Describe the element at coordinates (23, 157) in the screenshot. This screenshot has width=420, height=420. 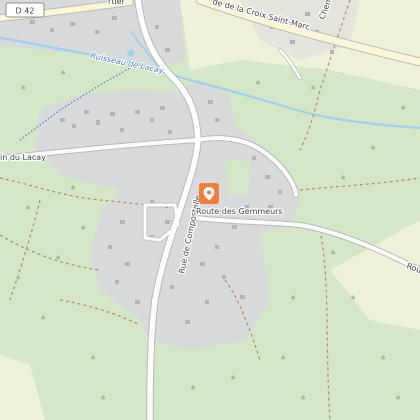
I see `road-label-chemin-du-lacay: in du Lacay` at that location.